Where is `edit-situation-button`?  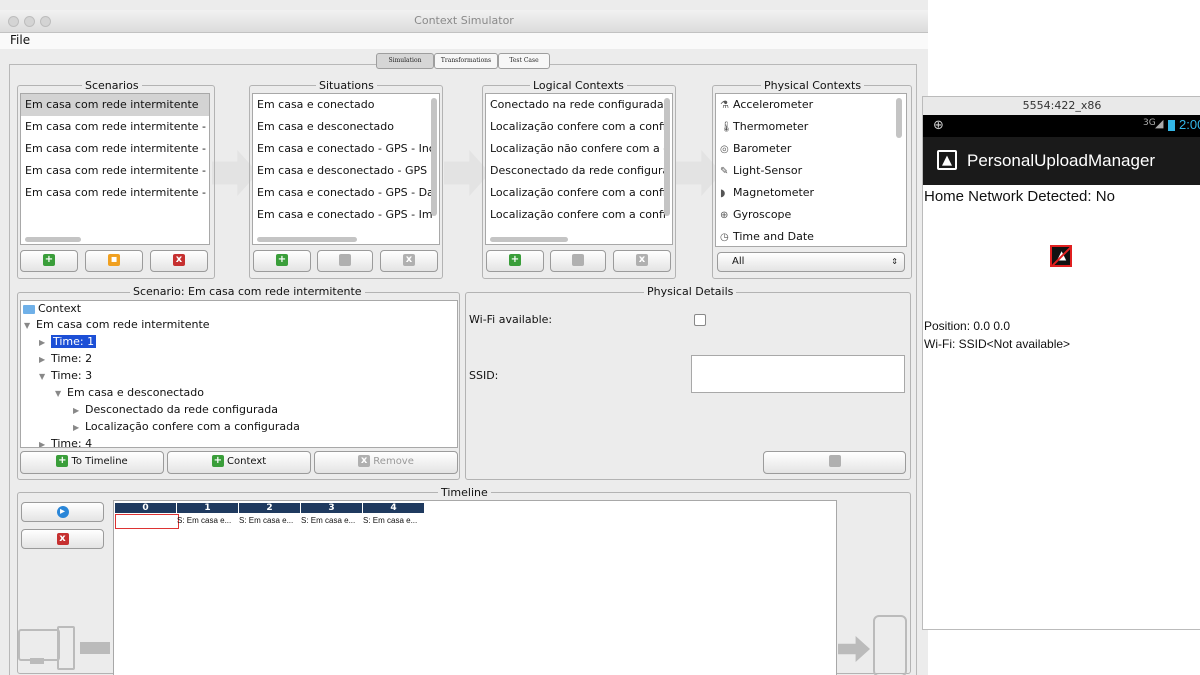
edit-situation-button is located at coordinates (345, 261).